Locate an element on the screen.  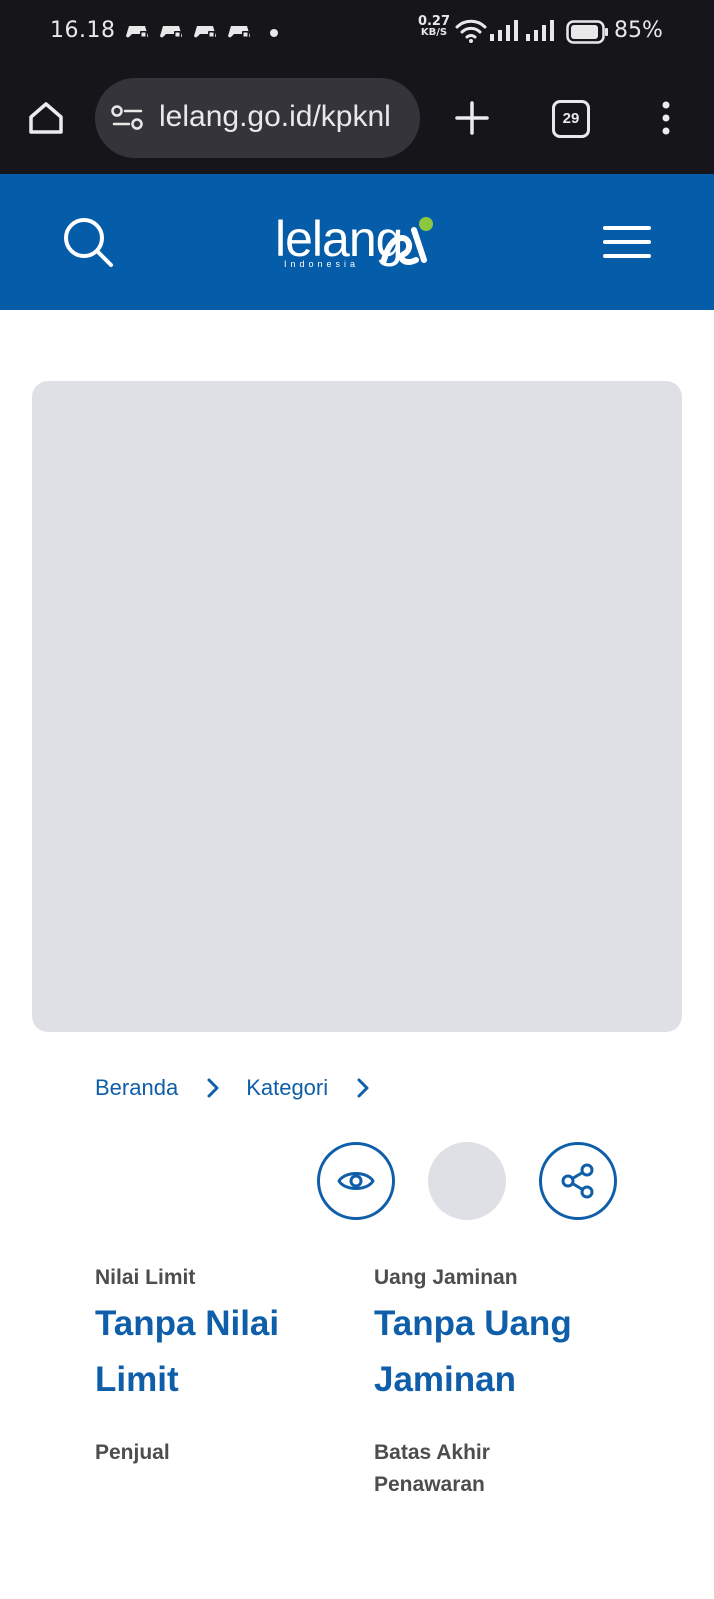
network-speed-unit: KB/S is located at coordinates (434, 32).